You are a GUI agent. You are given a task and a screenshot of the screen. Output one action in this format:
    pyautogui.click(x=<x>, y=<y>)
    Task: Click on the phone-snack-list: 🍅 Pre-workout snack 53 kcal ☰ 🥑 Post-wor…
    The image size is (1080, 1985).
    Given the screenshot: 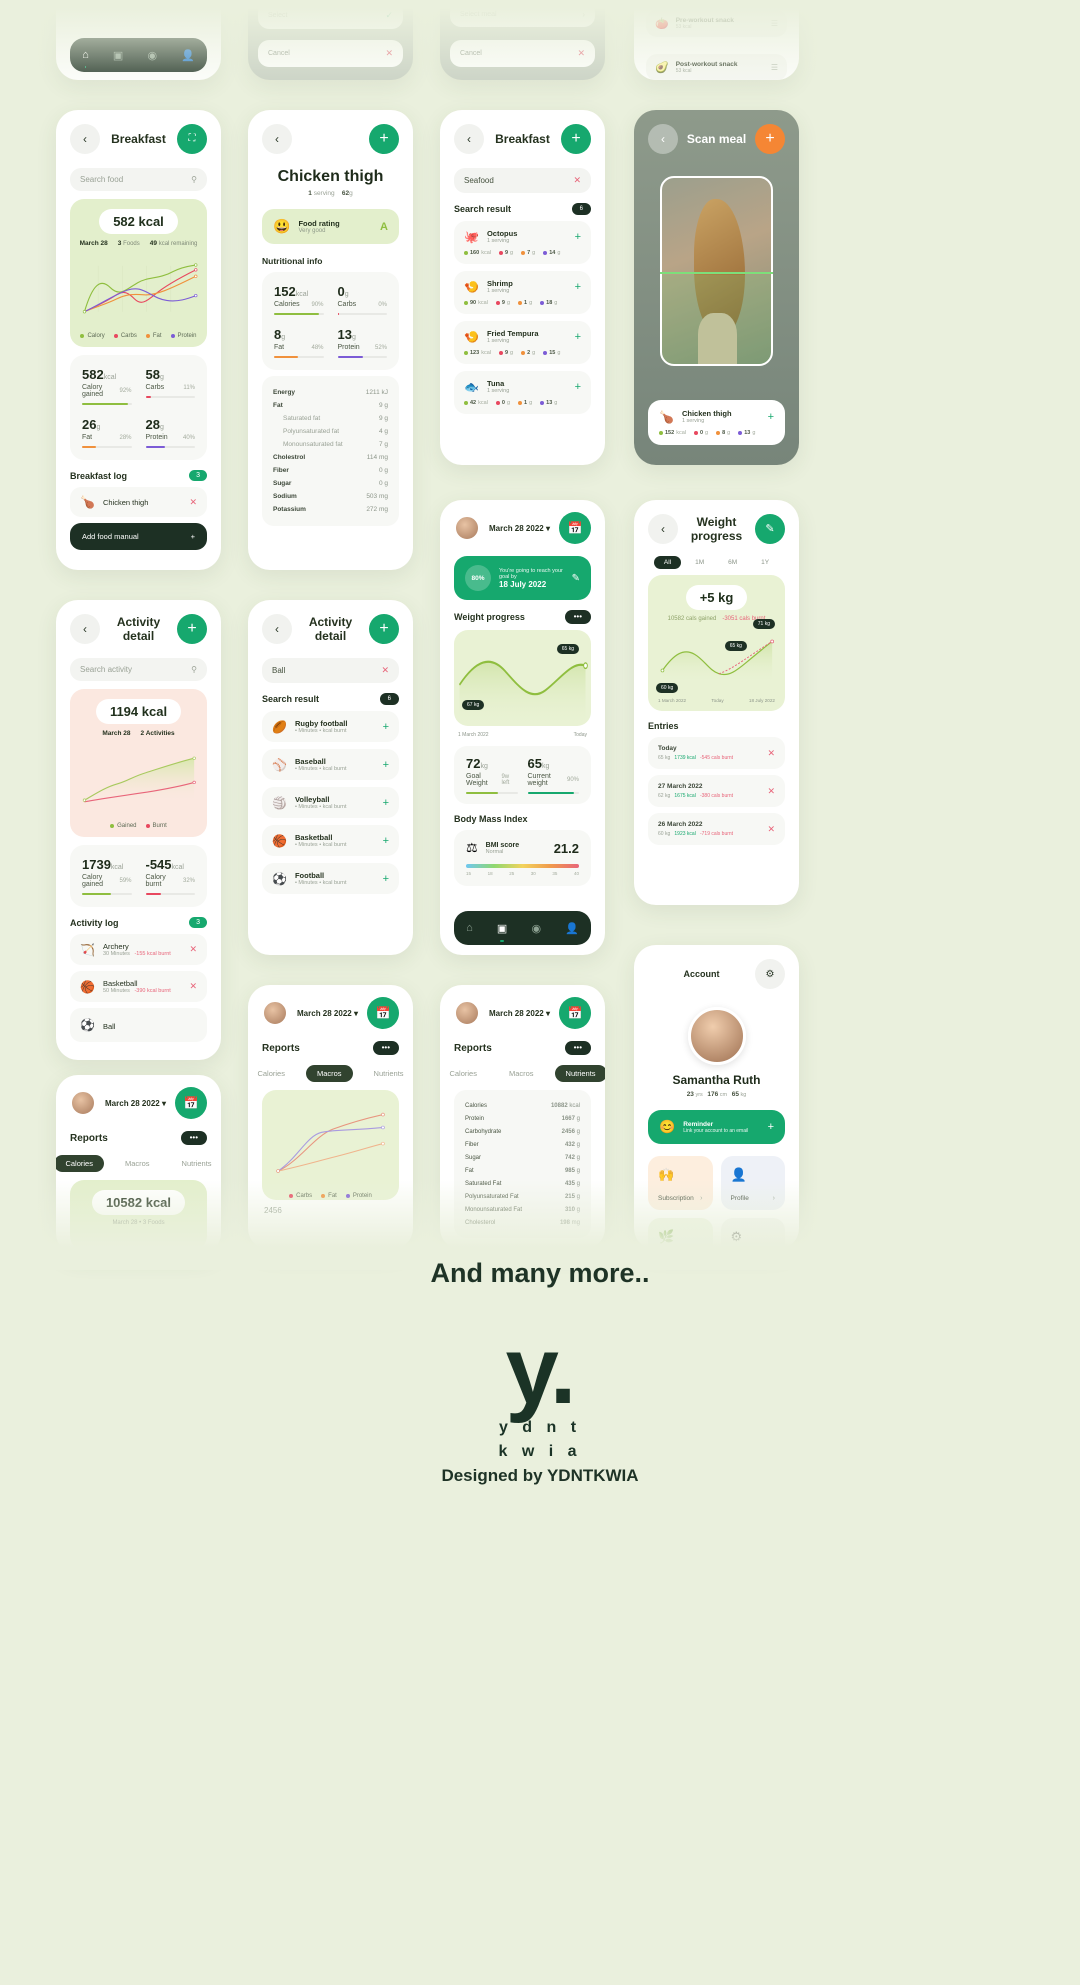 What is the action you would take?
    pyautogui.click(x=716, y=40)
    